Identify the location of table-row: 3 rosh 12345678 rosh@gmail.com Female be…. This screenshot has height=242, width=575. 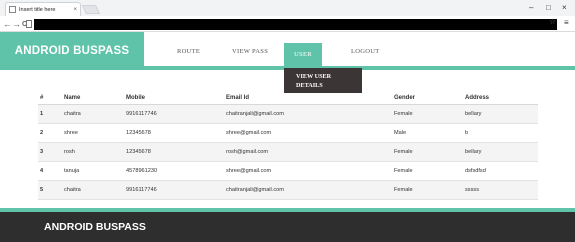
(288, 152).